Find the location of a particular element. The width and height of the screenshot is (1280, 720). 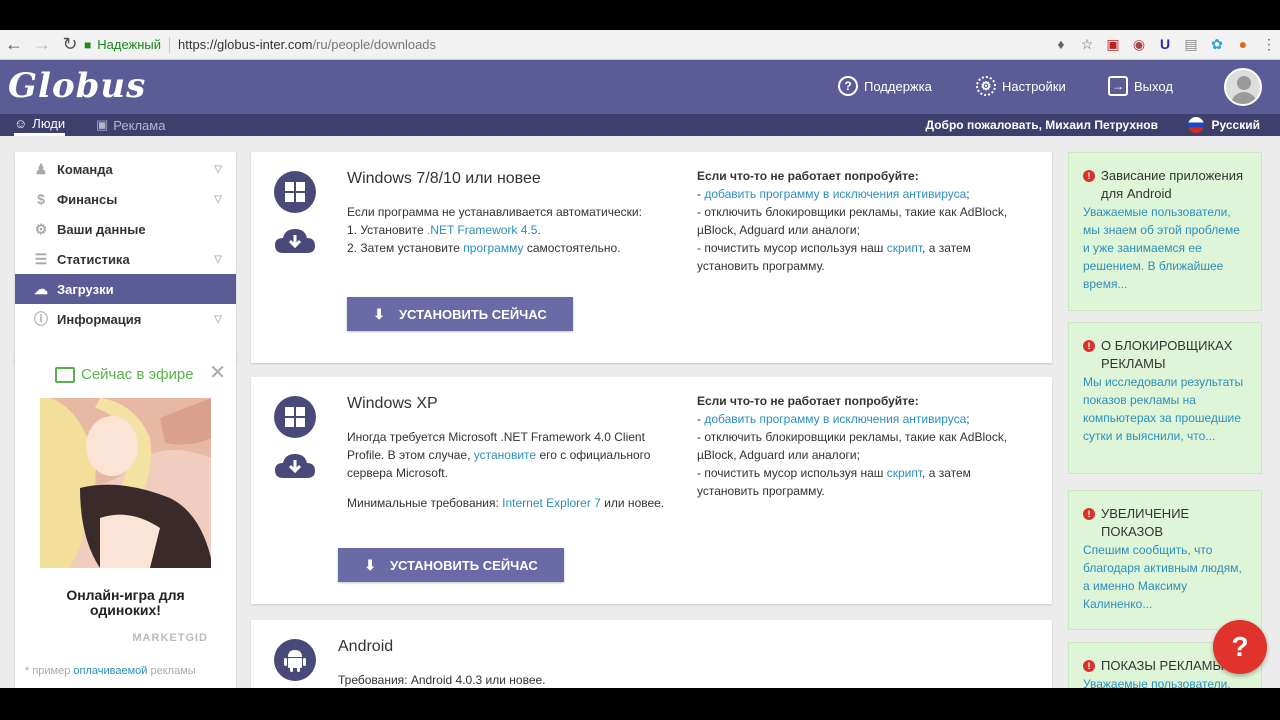

logout-link: → Выход is located at coordinates (1140, 86).